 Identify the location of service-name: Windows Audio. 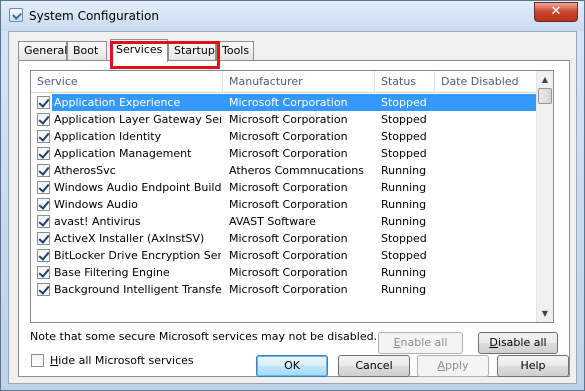
(96, 204).